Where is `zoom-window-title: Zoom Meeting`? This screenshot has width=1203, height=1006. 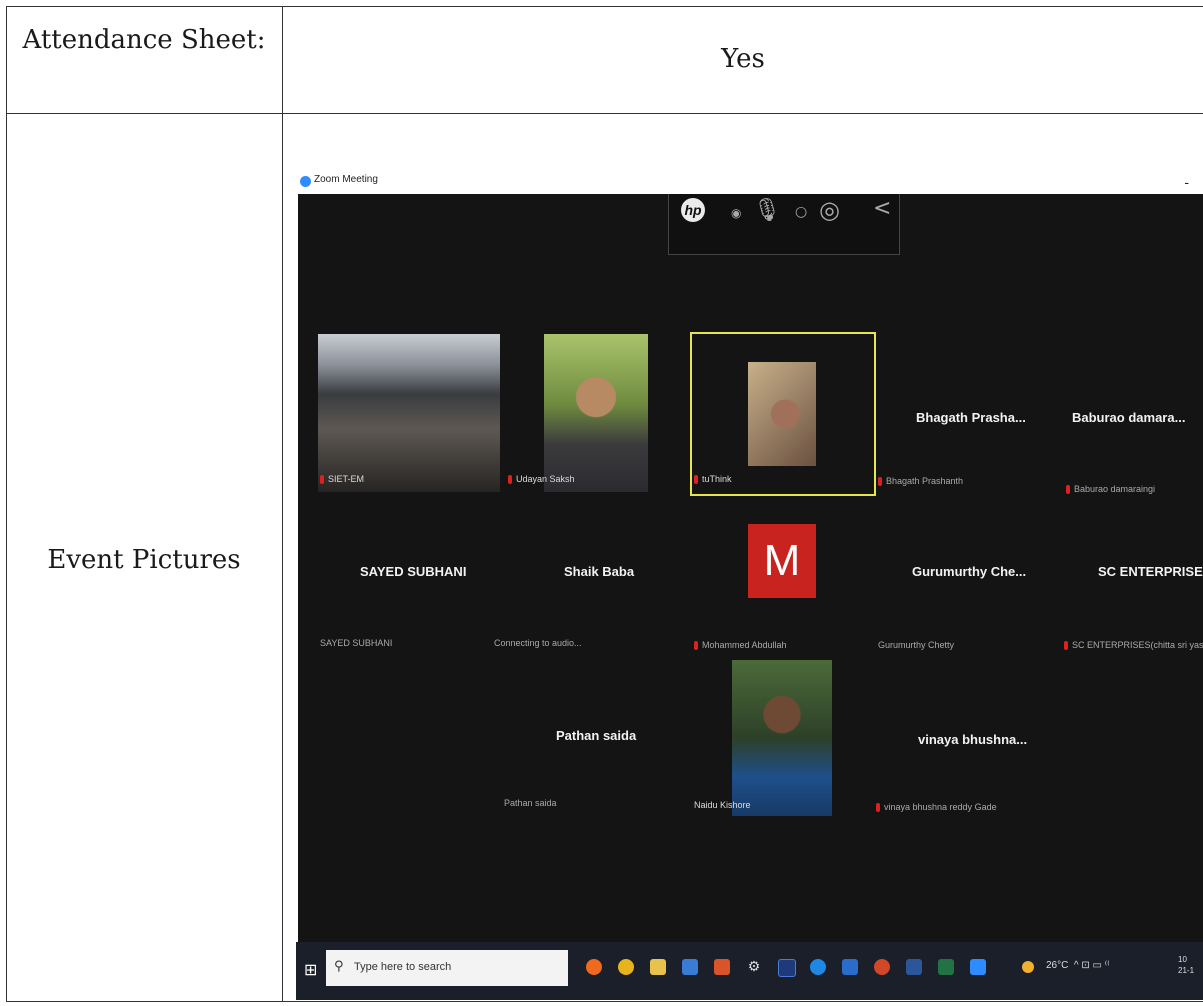 zoom-window-title: Zoom Meeting is located at coordinates (346, 179).